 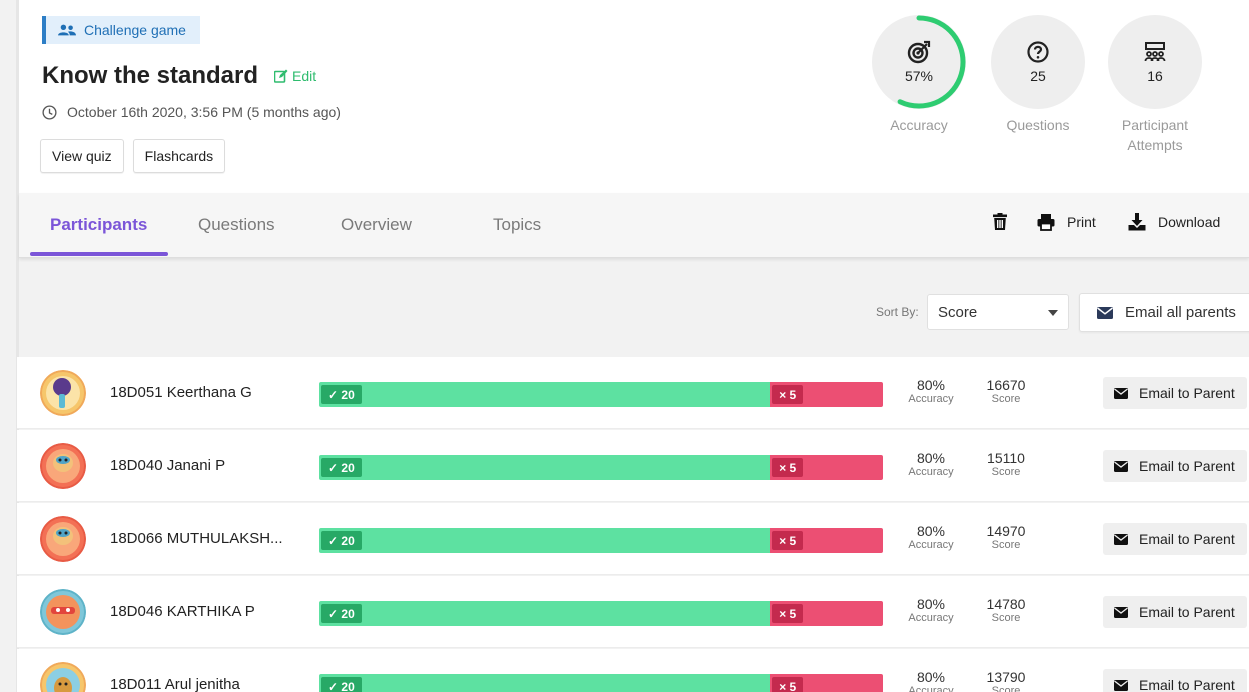 What do you see at coordinates (1164, 312) in the screenshot?
I see `email-all-parents-button: Email all parents` at bounding box center [1164, 312].